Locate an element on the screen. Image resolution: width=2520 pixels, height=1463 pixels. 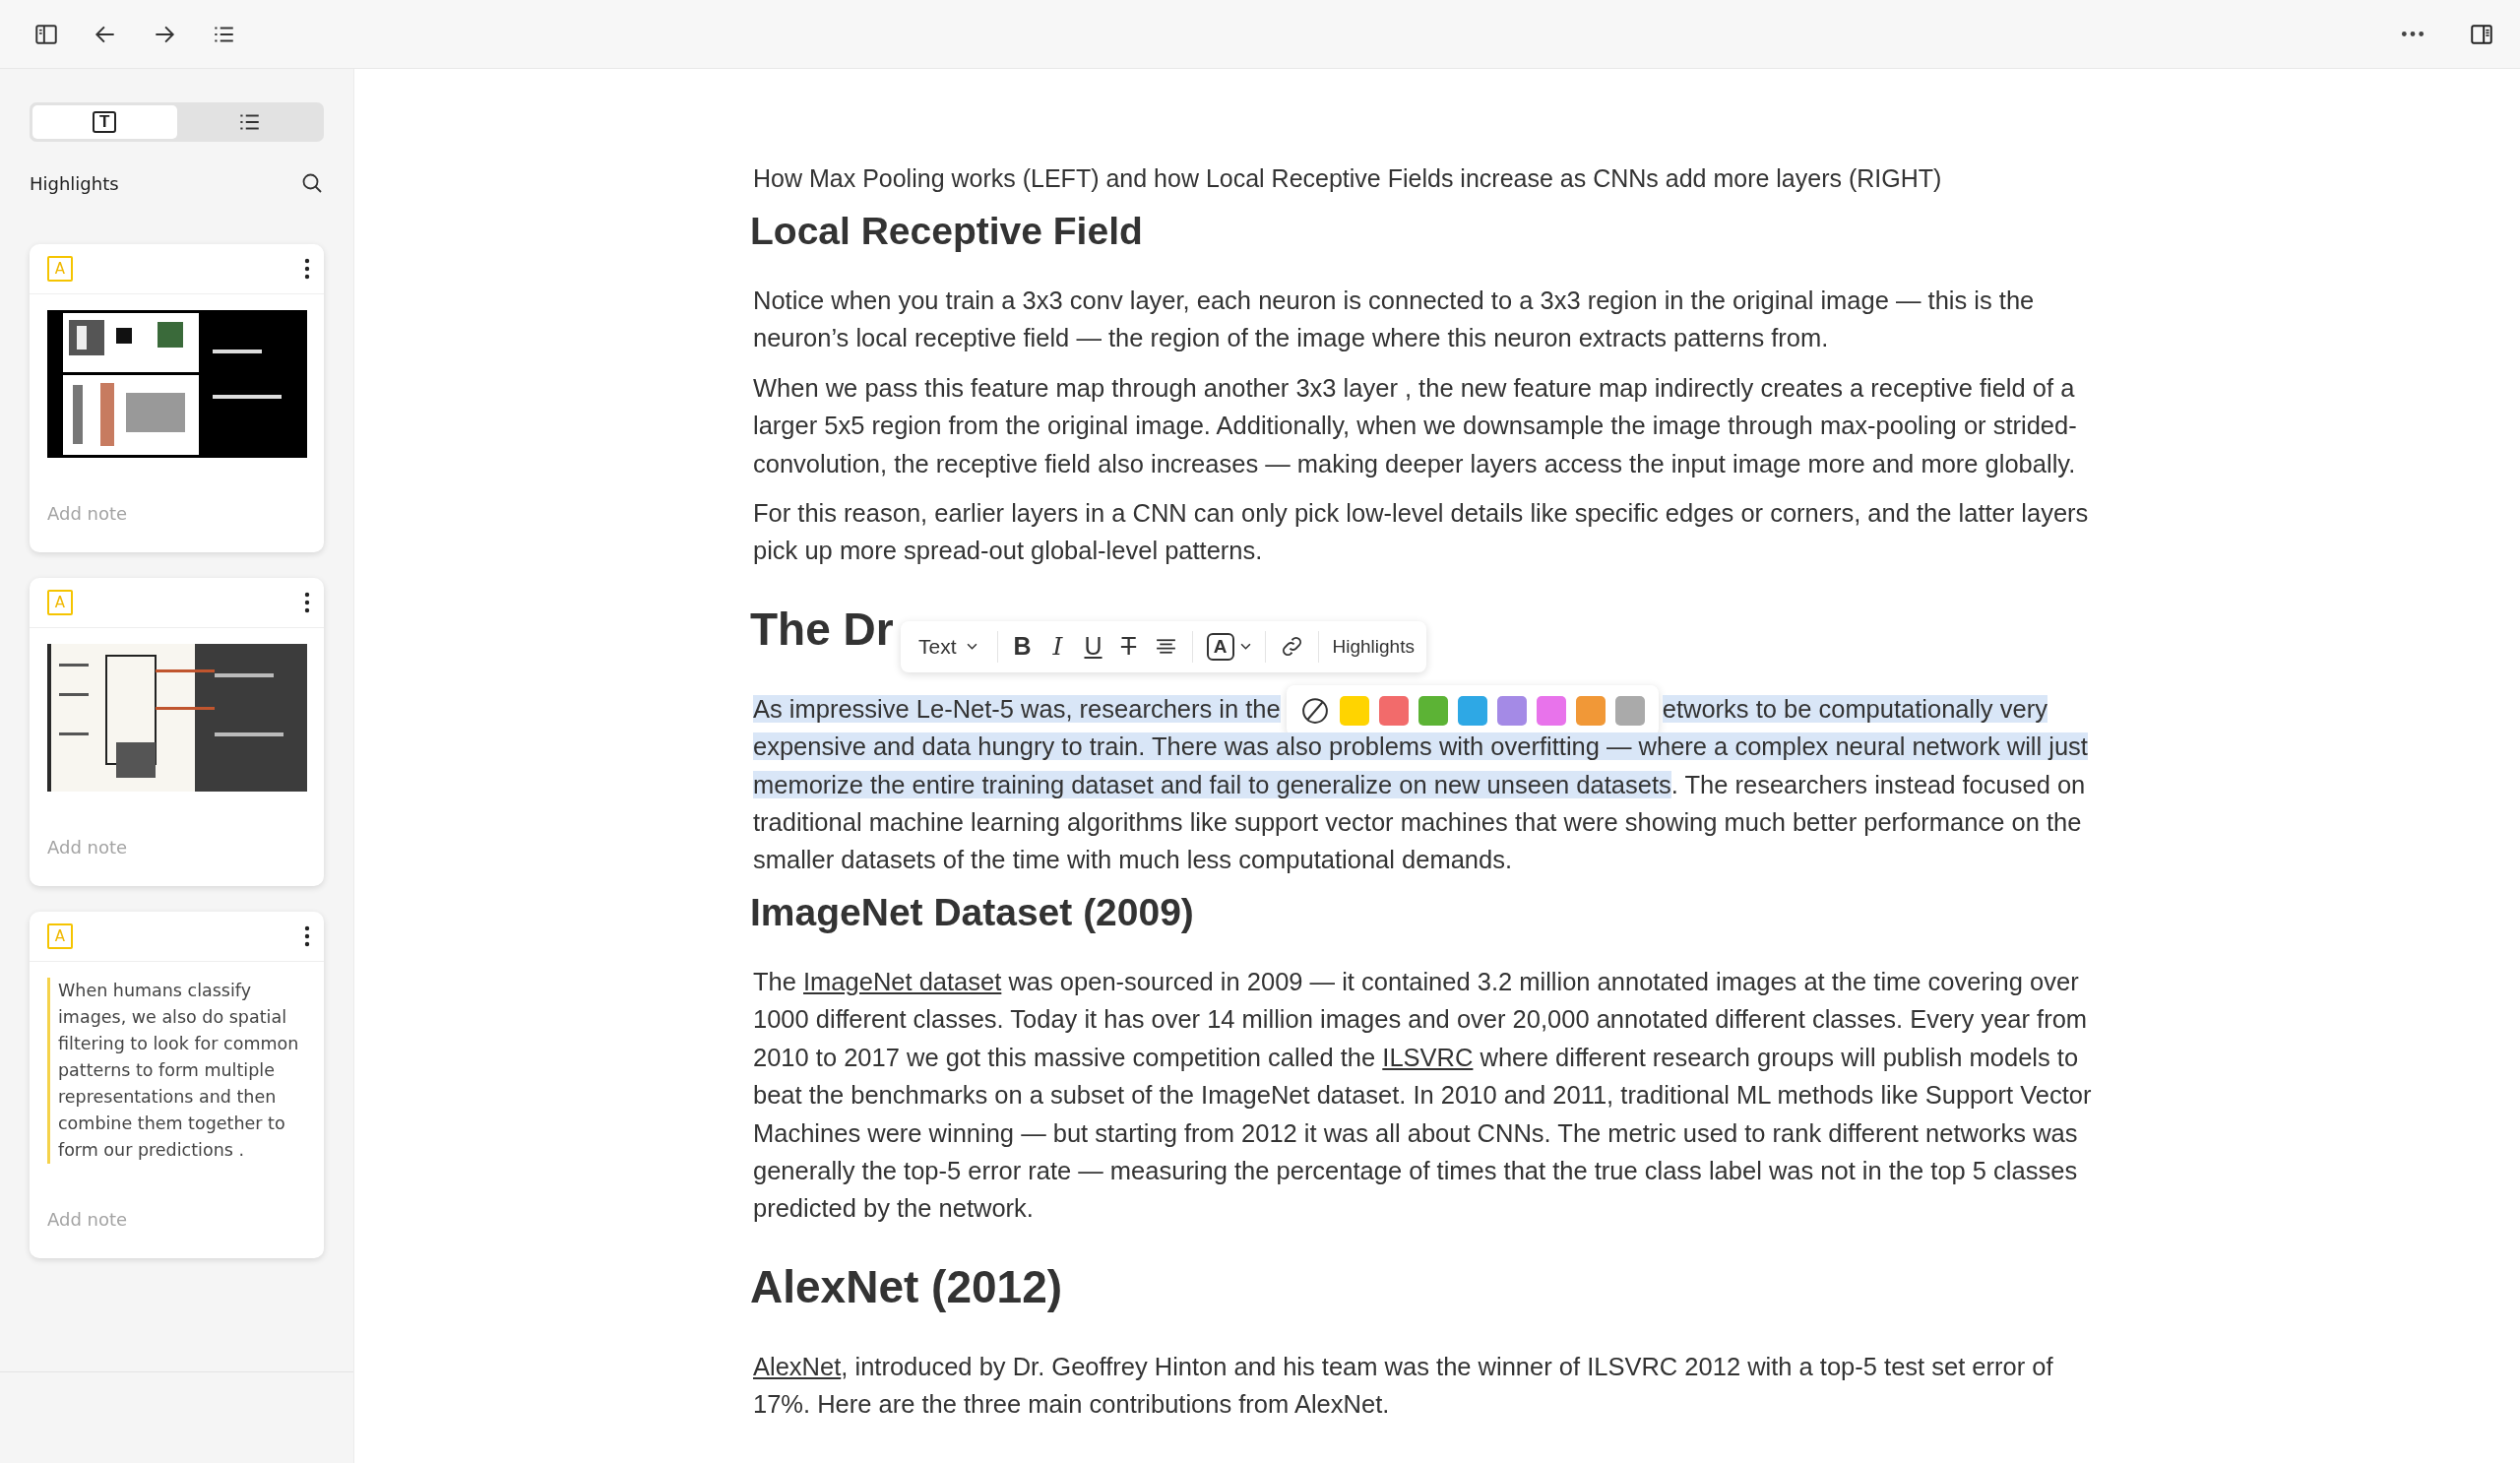
bold-button: B is located at coordinates (1022, 647).